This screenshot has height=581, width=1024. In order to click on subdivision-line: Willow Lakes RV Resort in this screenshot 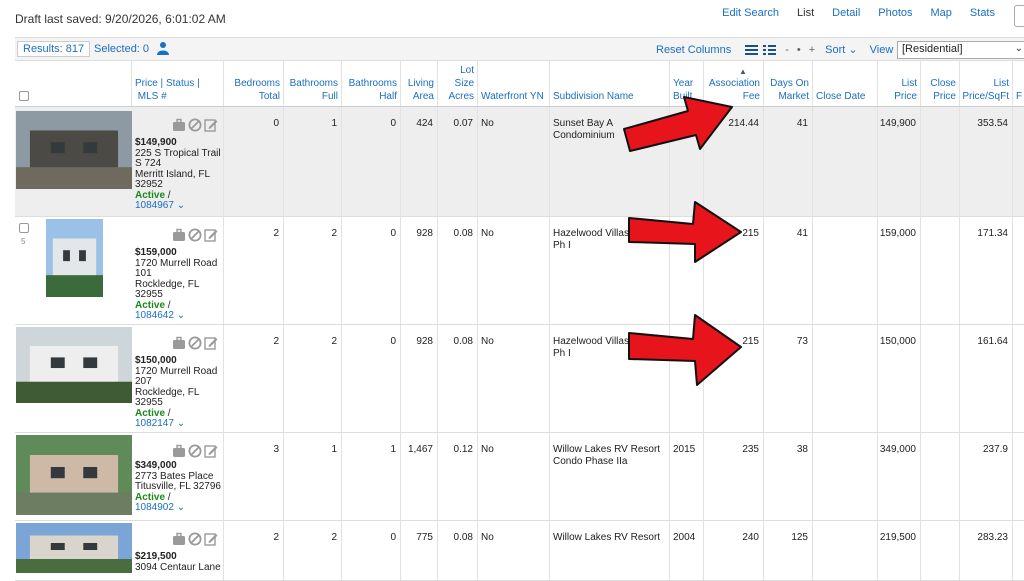, I will do `click(607, 537)`.